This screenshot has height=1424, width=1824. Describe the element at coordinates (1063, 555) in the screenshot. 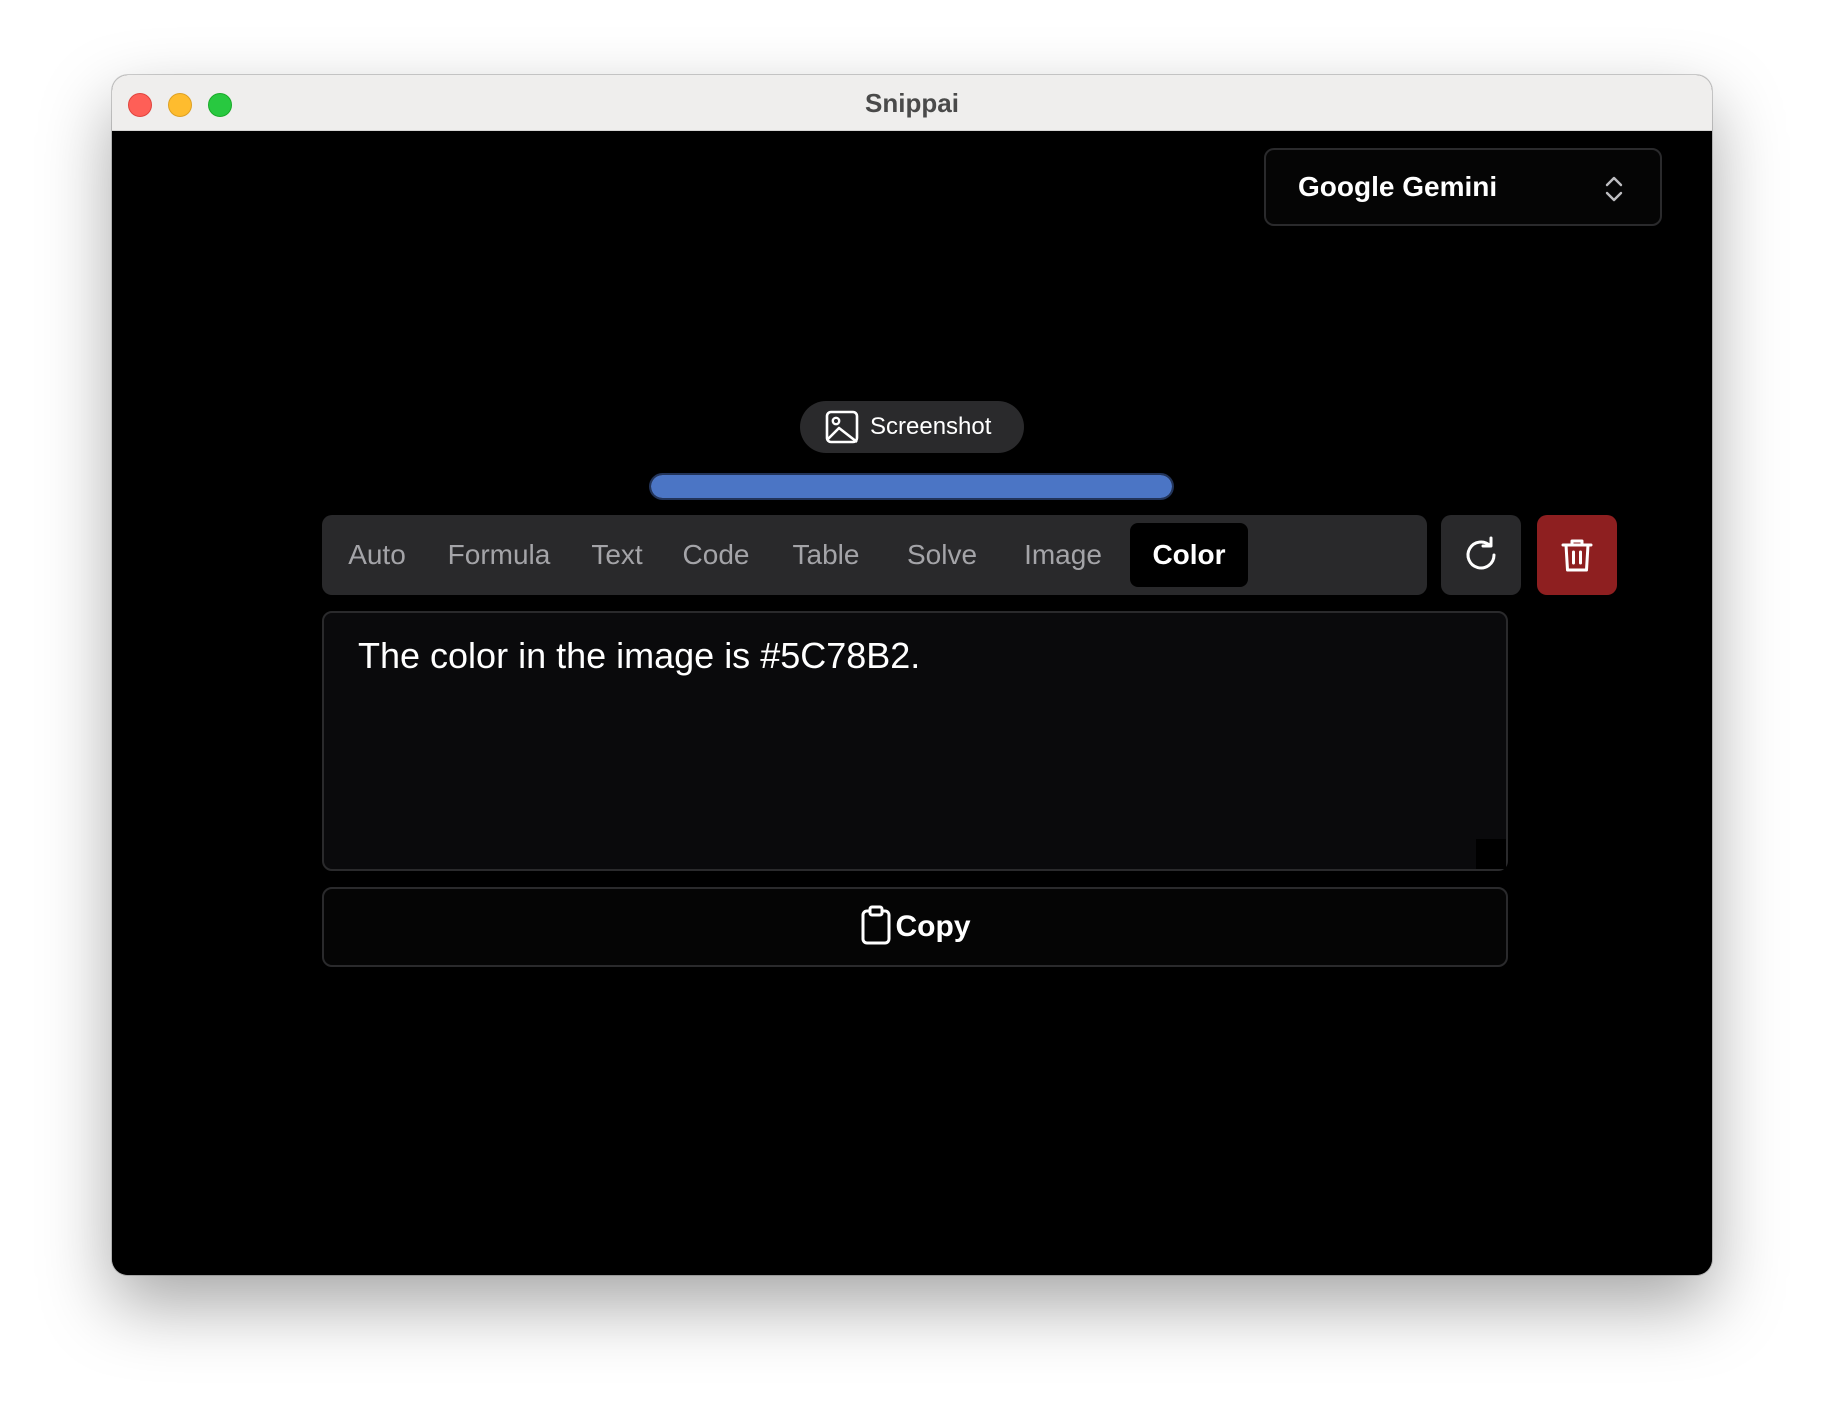

I see `tab-image: Image` at that location.